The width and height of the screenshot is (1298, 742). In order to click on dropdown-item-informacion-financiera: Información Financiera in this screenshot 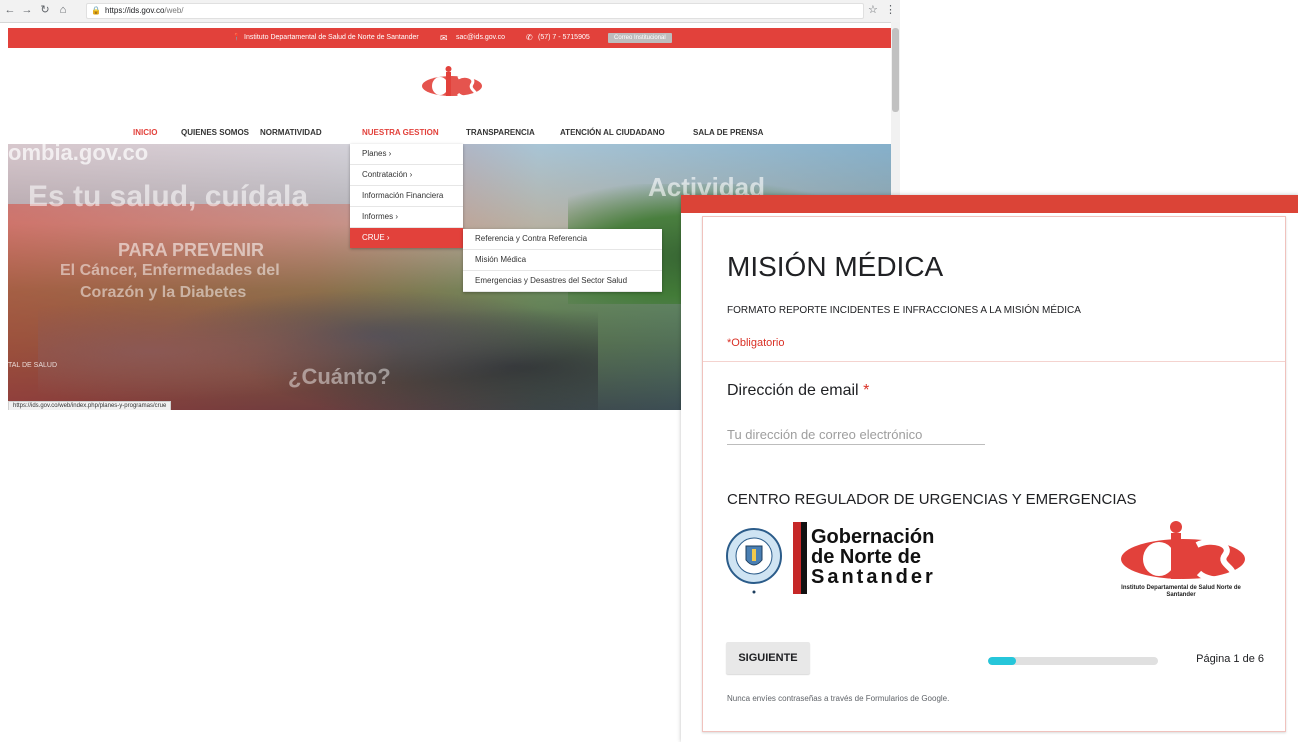, I will do `click(406, 196)`.